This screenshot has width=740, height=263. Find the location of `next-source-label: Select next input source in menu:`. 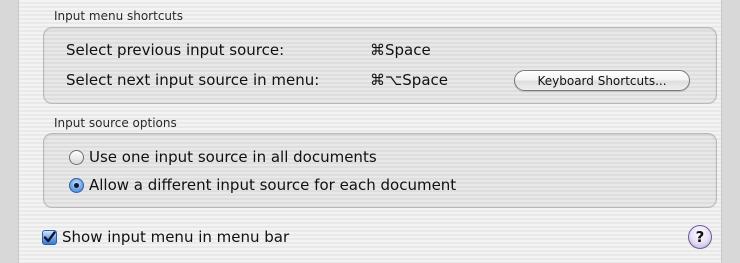

next-source-label: Select next input source in menu: is located at coordinates (193, 80).